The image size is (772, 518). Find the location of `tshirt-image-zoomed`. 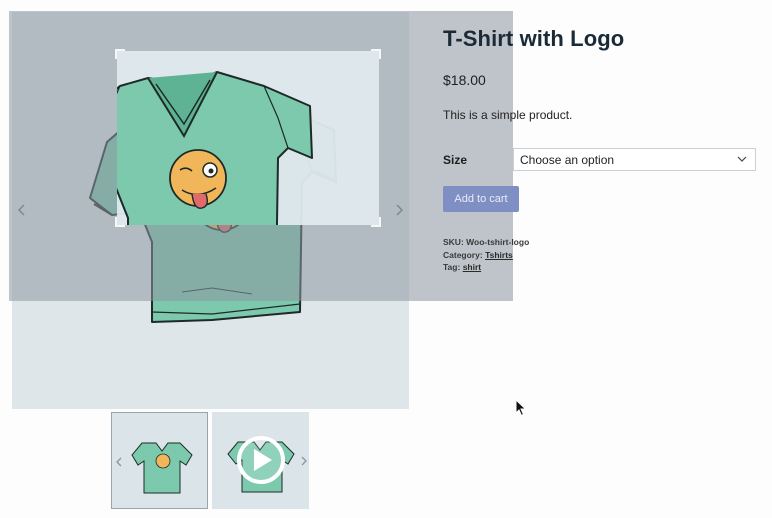

tshirt-image-zoomed is located at coordinates (215, 148).